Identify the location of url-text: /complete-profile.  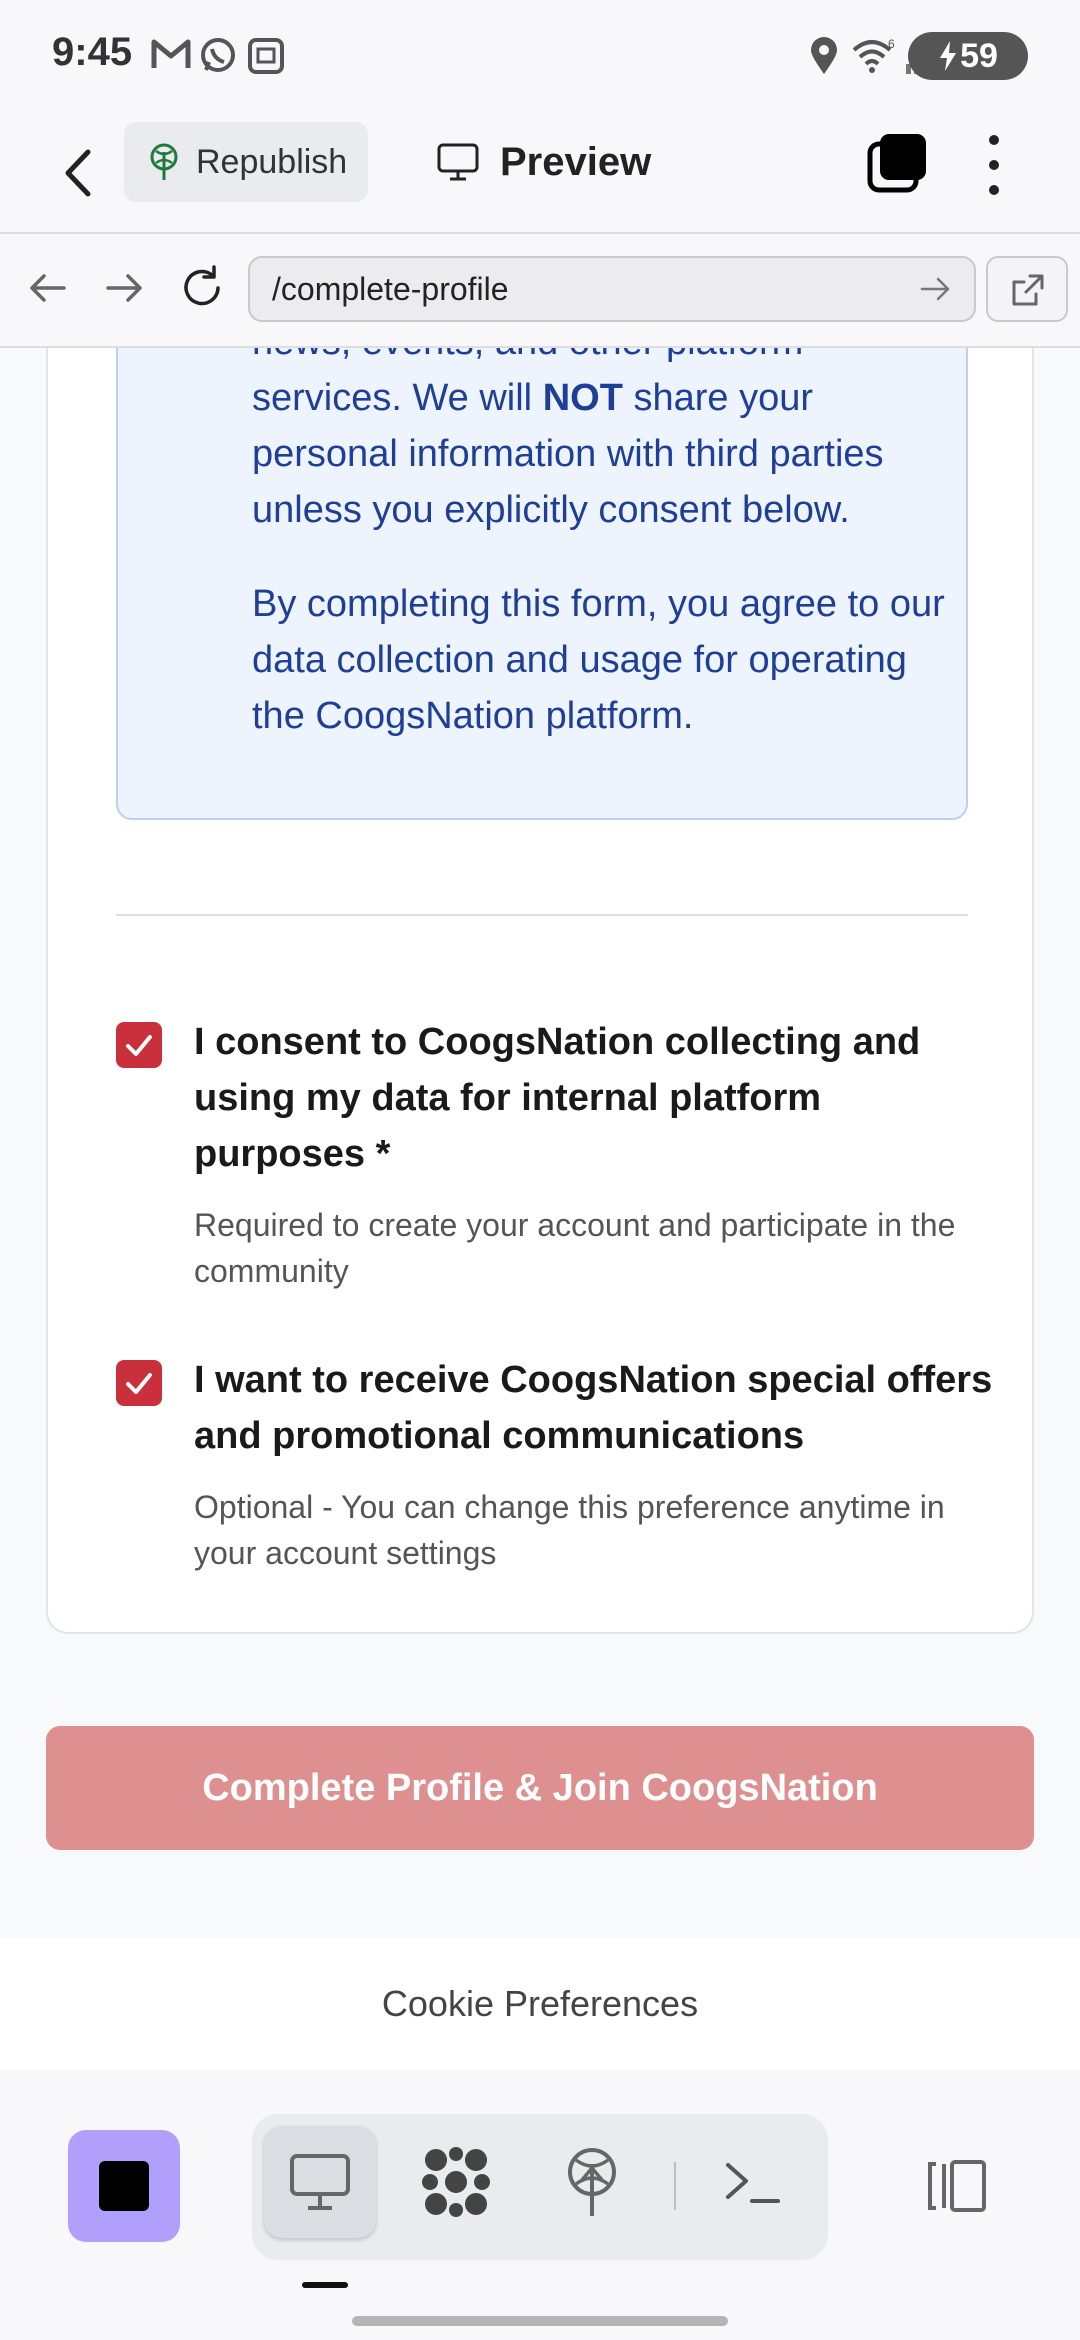
(390, 288).